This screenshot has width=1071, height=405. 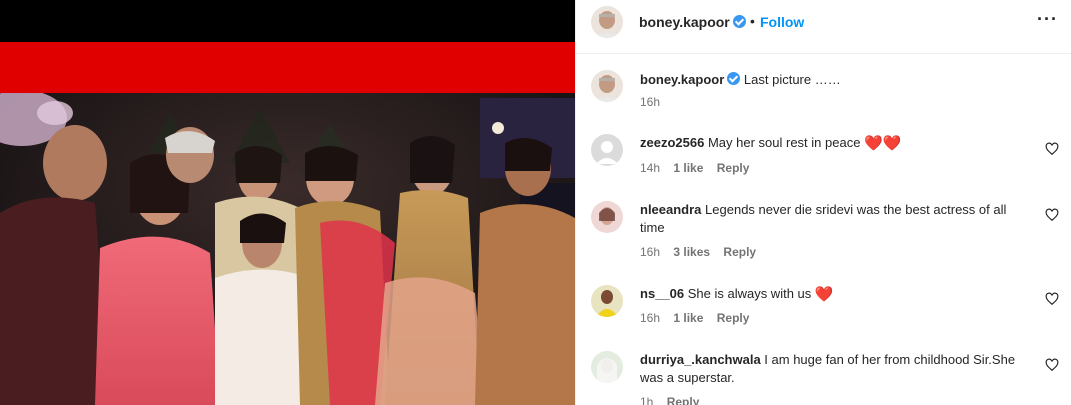 I want to click on comment-likes: 3 likes, so click(x=691, y=252).